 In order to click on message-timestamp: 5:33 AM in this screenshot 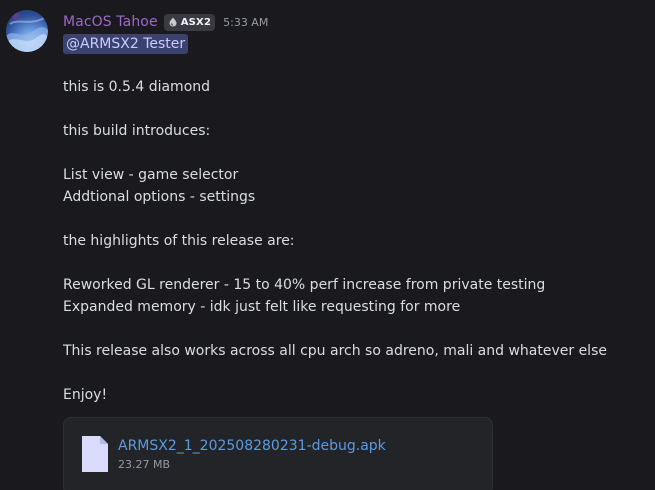, I will do `click(245, 22)`.